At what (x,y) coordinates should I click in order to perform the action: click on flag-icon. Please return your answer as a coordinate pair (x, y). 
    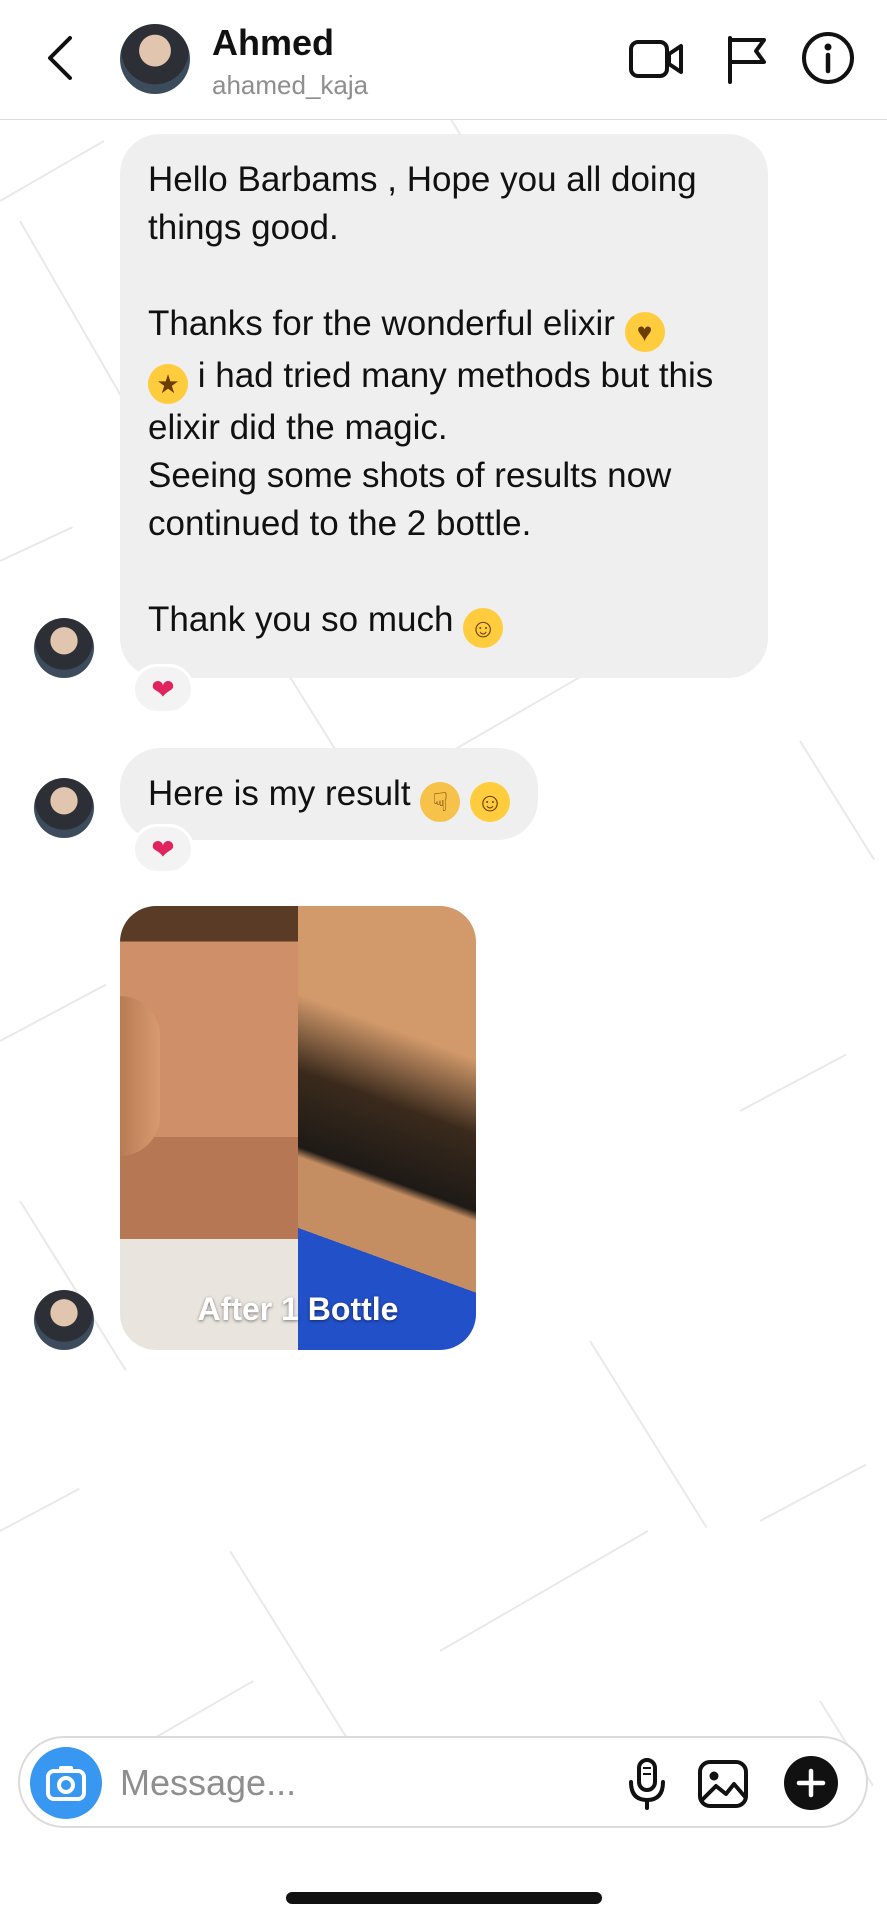
    Looking at the image, I should click on (748, 59).